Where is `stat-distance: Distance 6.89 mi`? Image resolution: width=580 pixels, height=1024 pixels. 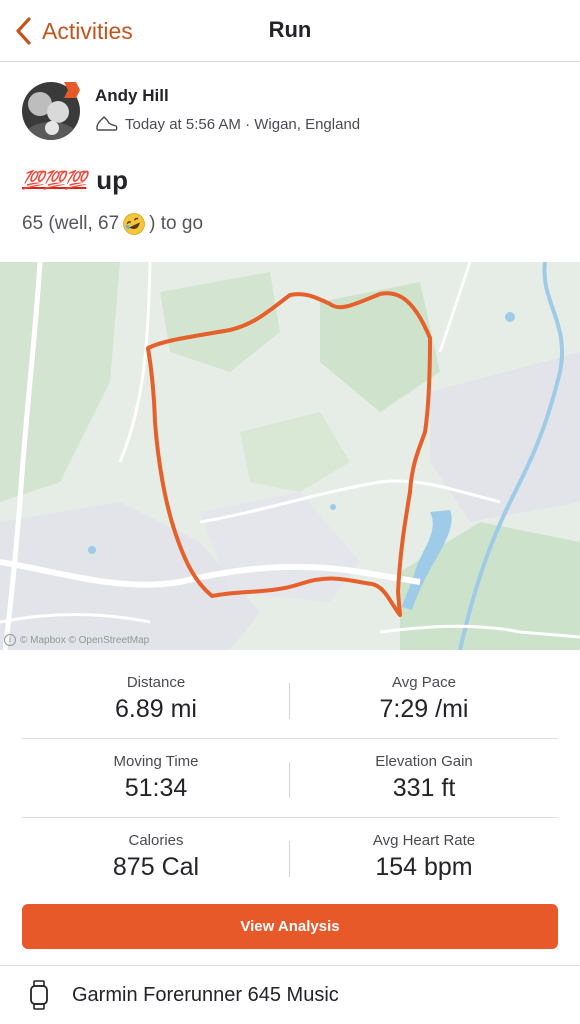
stat-distance: Distance 6.89 mi is located at coordinates (156, 699).